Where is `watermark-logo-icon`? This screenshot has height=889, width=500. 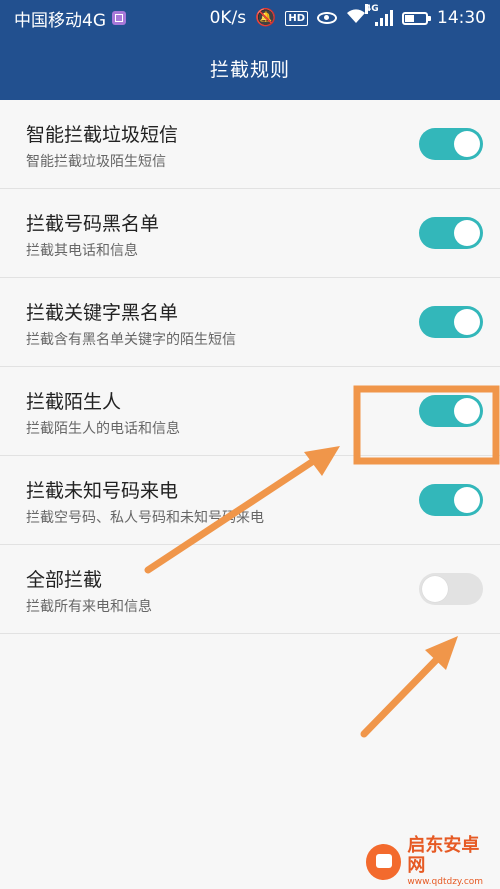 watermark-logo-icon is located at coordinates (384, 862).